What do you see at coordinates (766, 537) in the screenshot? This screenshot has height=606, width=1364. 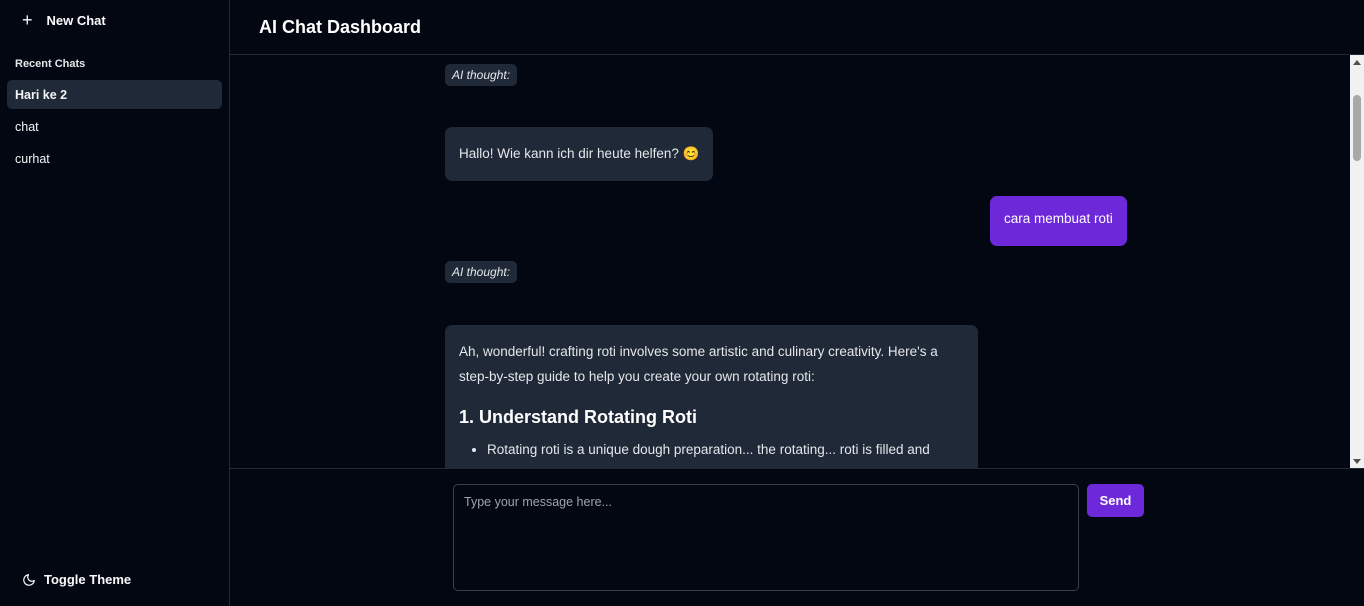 I see `message-input` at bounding box center [766, 537].